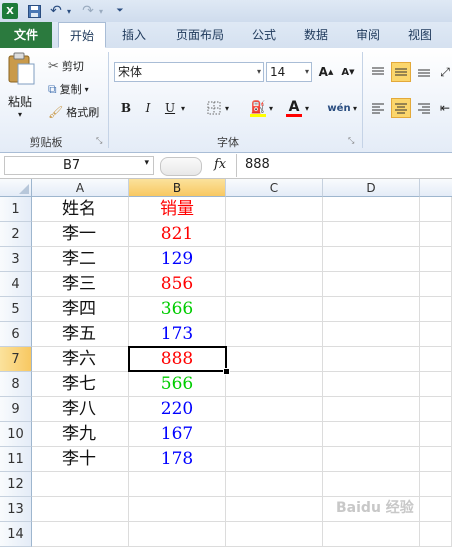 The height and width of the screenshot is (547, 452). I want to click on row-header: 11, so click(16, 459).